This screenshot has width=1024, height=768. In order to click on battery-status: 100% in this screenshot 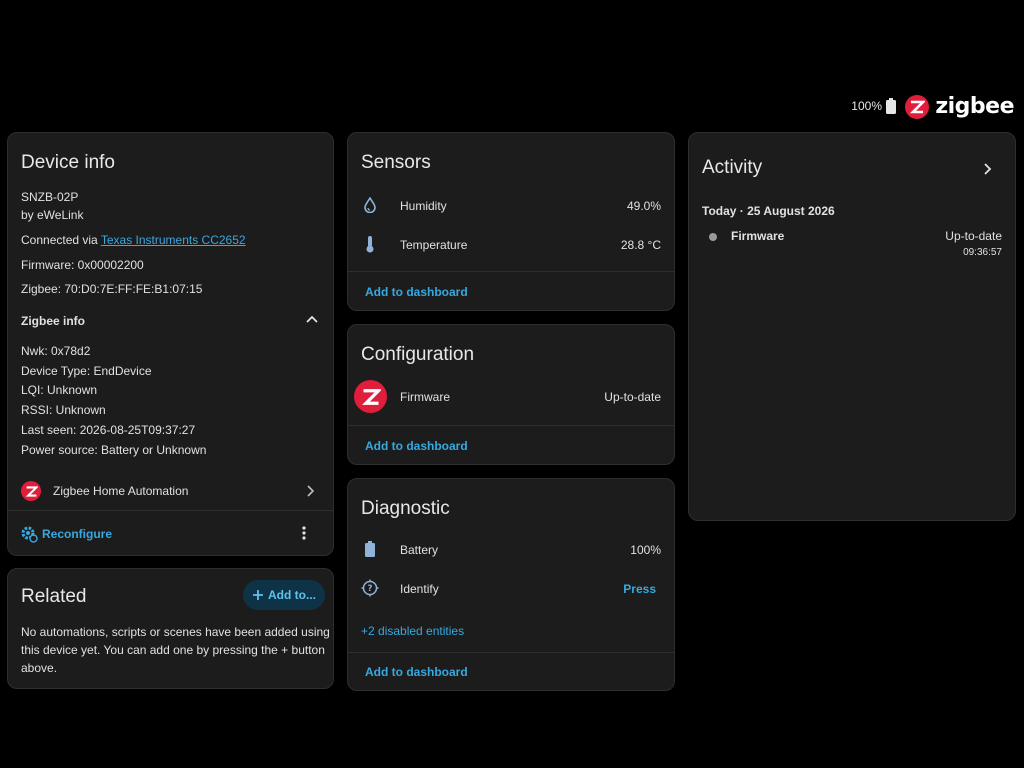, I will do `click(873, 106)`.